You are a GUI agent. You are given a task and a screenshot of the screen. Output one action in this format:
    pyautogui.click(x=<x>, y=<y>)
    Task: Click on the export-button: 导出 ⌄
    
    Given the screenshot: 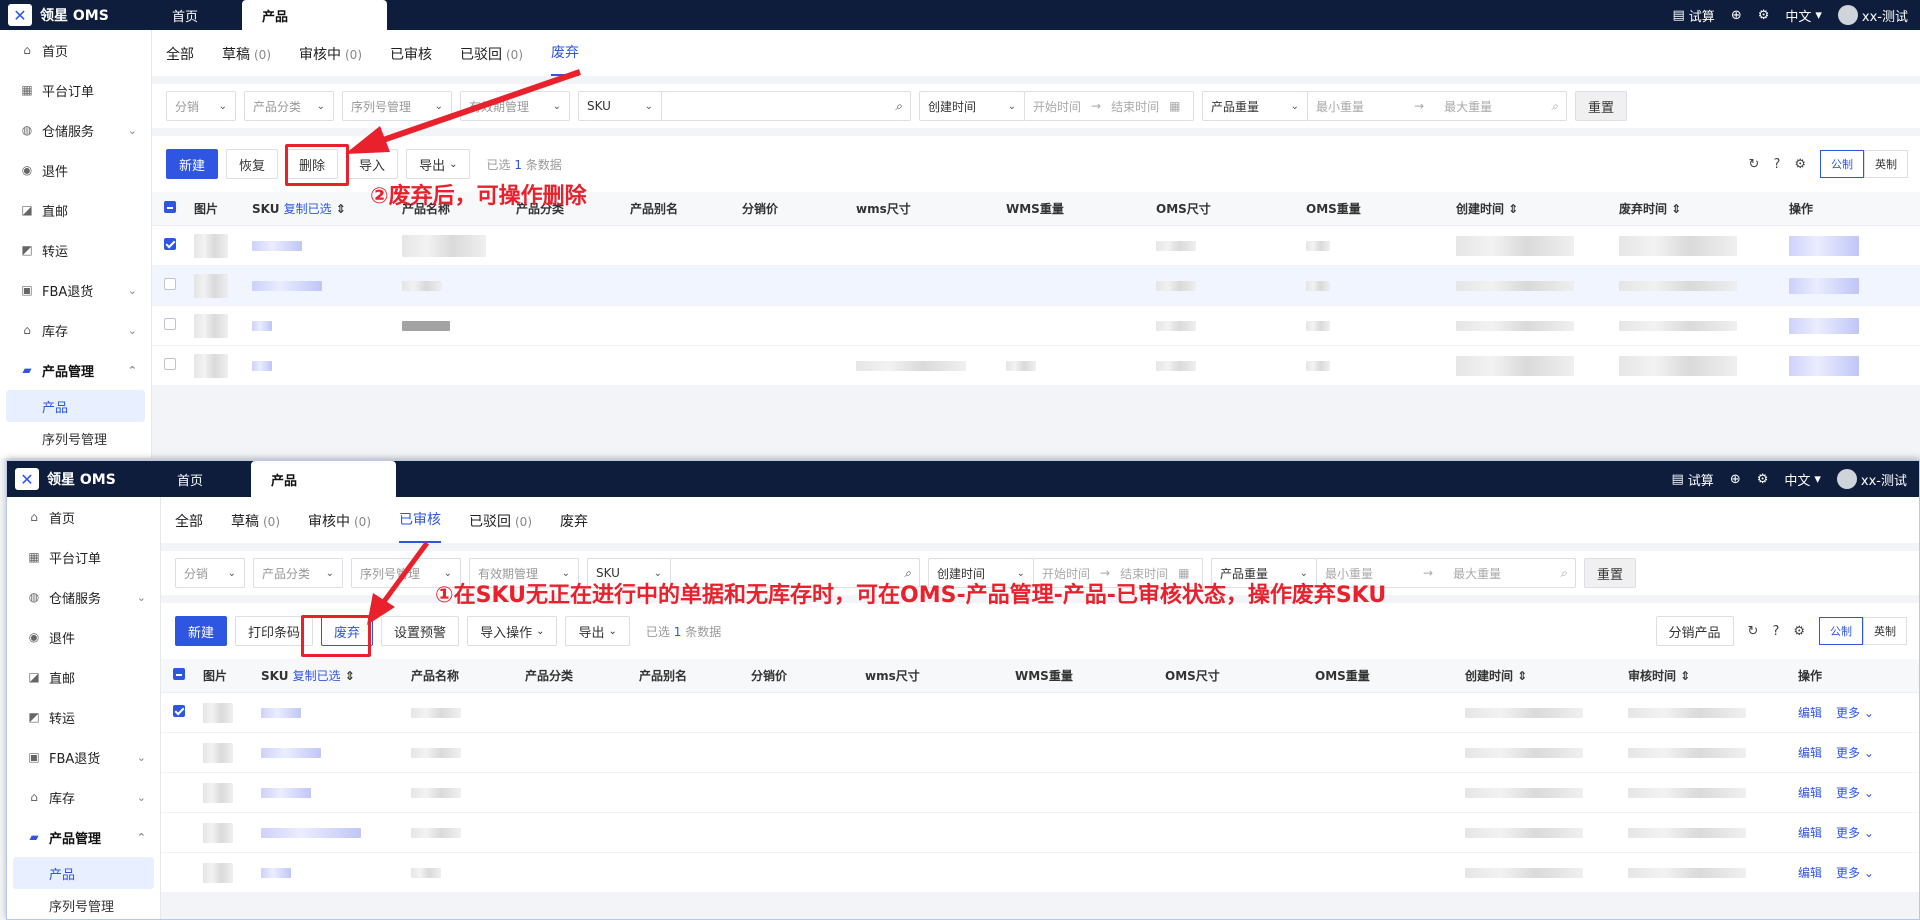 What is the action you would take?
    pyautogui.click(x=597, y=631)
    